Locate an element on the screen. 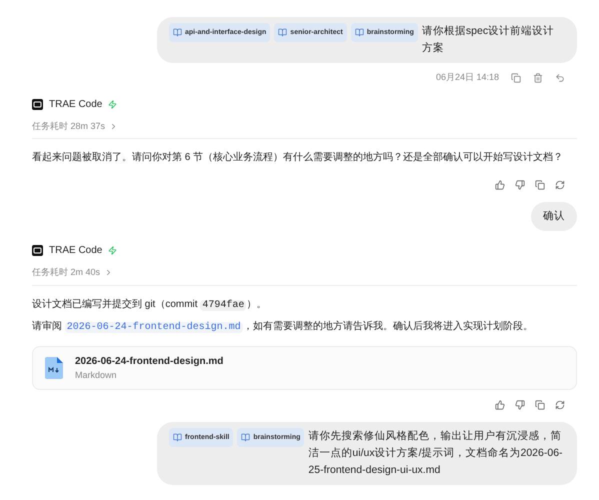 This screenshot has height=500, width=599. undo-icon is located at coordinates (560, 77).